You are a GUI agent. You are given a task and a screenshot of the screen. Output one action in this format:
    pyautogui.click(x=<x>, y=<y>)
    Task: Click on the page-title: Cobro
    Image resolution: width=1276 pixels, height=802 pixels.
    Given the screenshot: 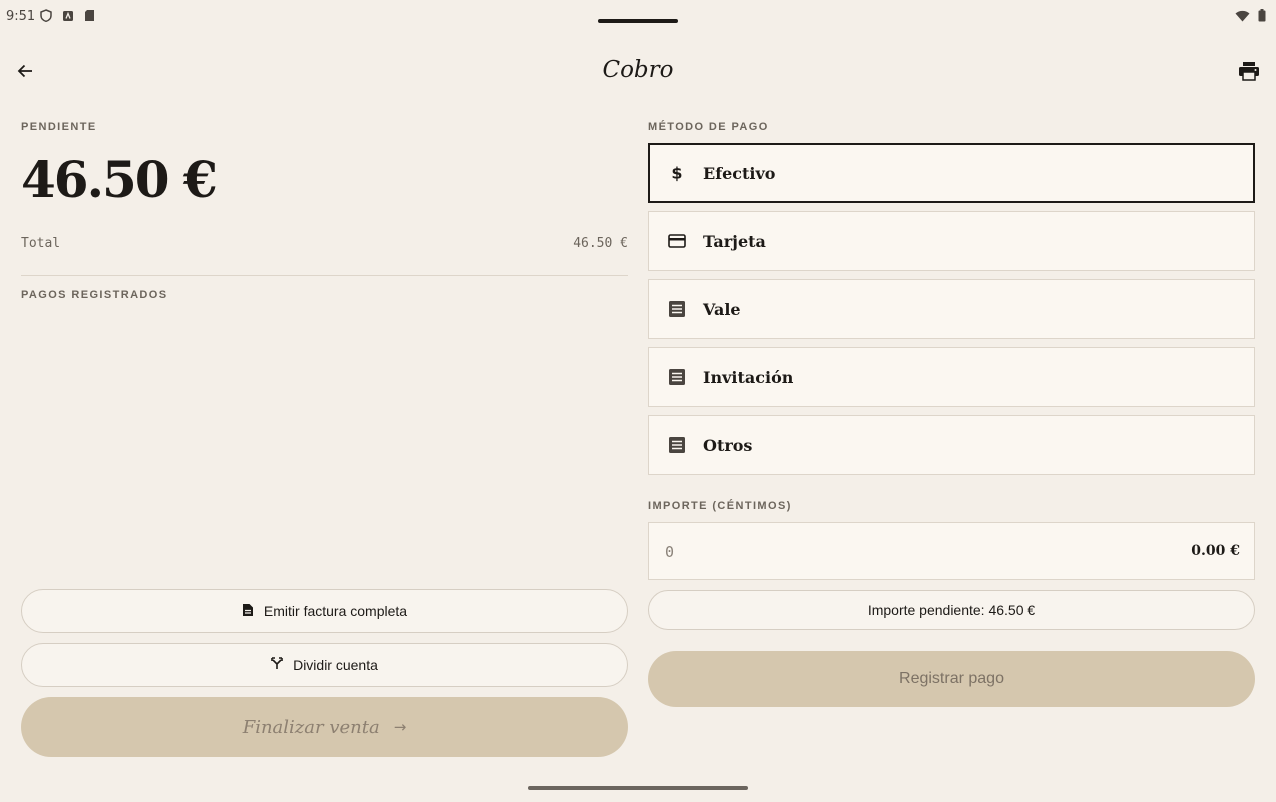 What is the action you would take?
    pyautogui.click(x=638, y=70)
    